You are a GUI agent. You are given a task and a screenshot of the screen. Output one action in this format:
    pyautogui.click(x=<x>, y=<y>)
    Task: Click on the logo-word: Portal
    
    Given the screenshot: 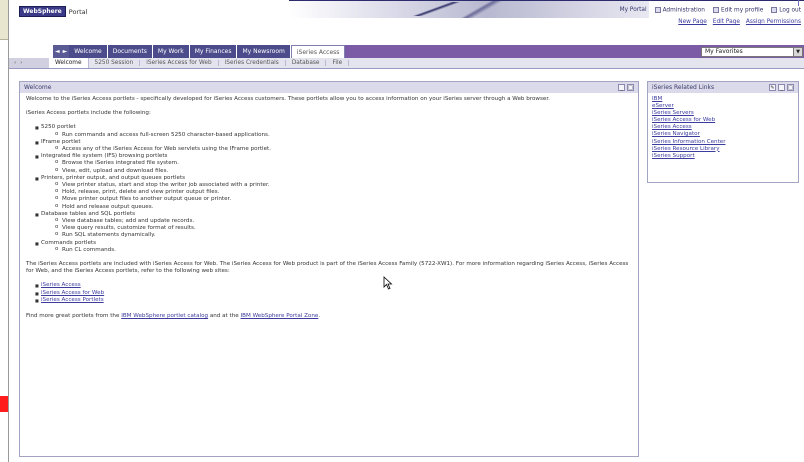 What is the action you would take?
    pyautogui.click(x=78, y=11)
    